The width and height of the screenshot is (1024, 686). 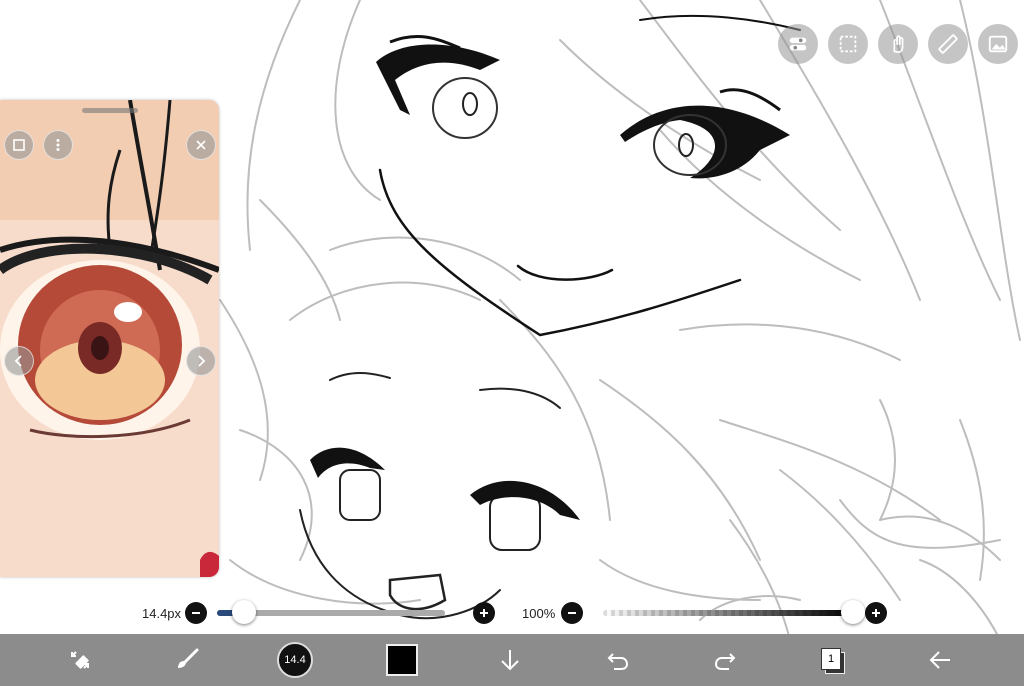 I want to click on undo-button, so click(x=618, y=660).